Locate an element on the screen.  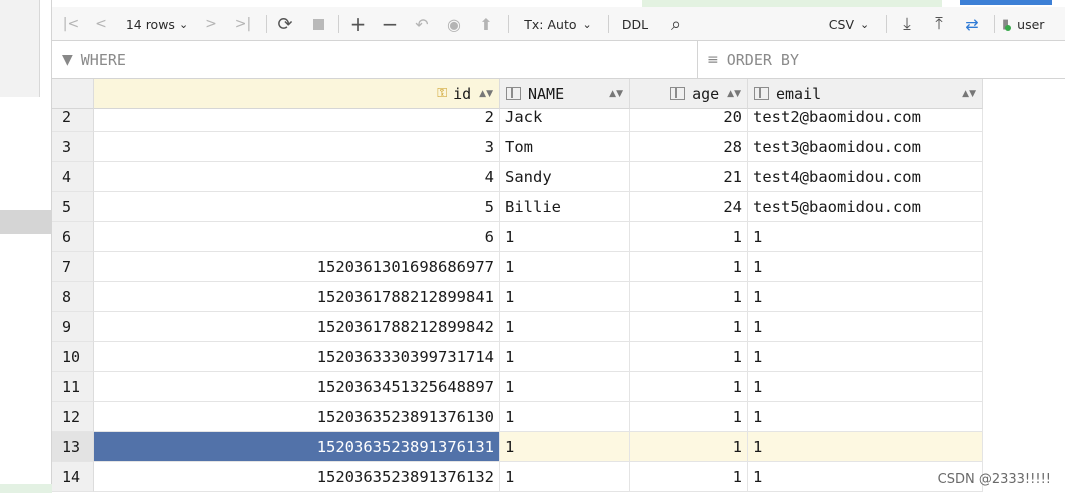
cell-id: 1520363523891376130 is located at coordinates (297, 417).